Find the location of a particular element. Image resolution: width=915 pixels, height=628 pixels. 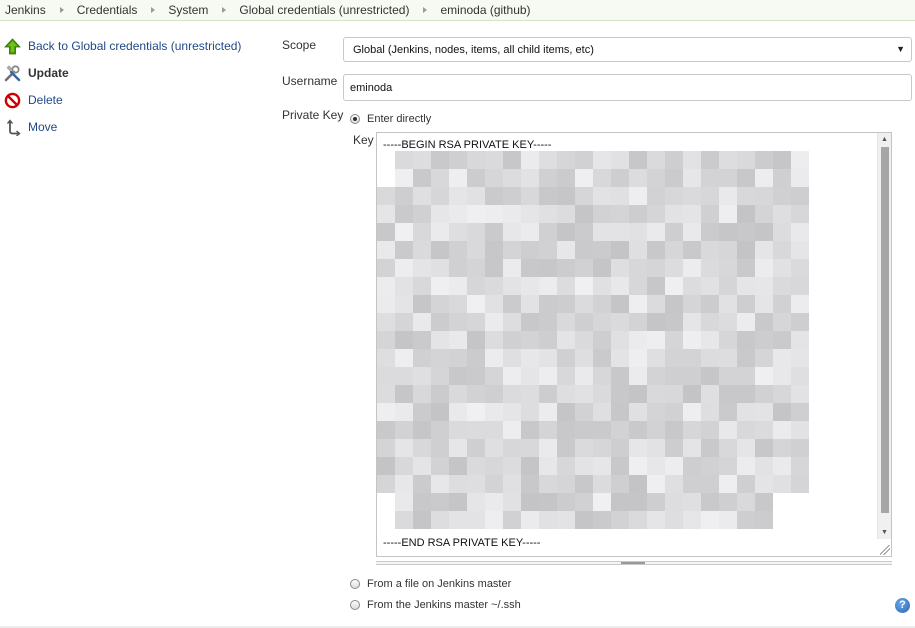

breadcrumb-global-credentials: Global credentials (unrestricted) is located at coordinates (324, 10).